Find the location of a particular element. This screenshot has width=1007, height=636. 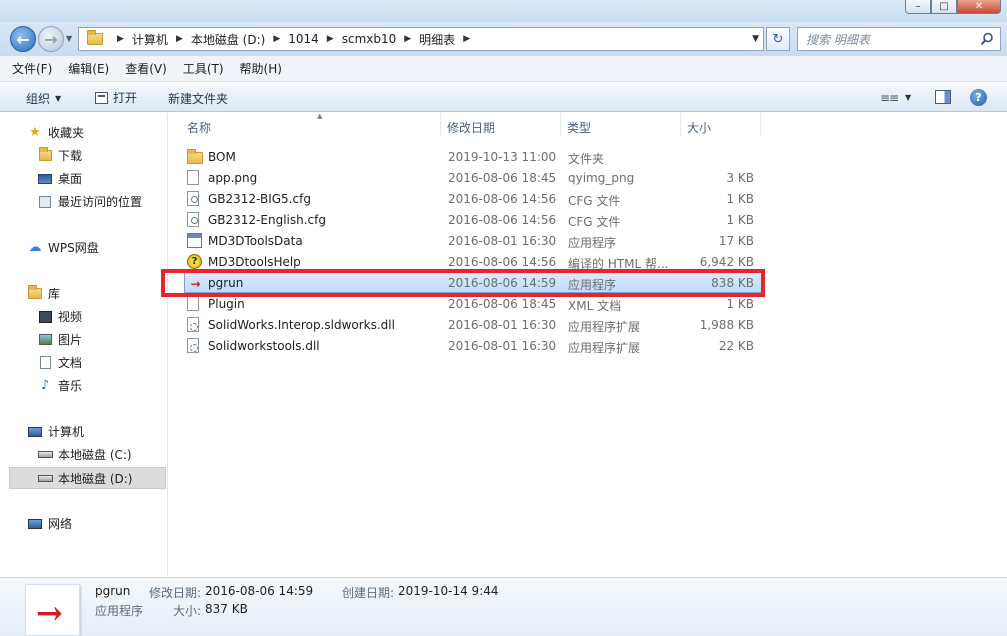

address-bar: ▶ 计算机 ▶ 本地磁盘 (D:) ▶ 1014 ▶ scmxb10 ▶ 明细表 ▶ ▼ is located at coordinates (421, 39).